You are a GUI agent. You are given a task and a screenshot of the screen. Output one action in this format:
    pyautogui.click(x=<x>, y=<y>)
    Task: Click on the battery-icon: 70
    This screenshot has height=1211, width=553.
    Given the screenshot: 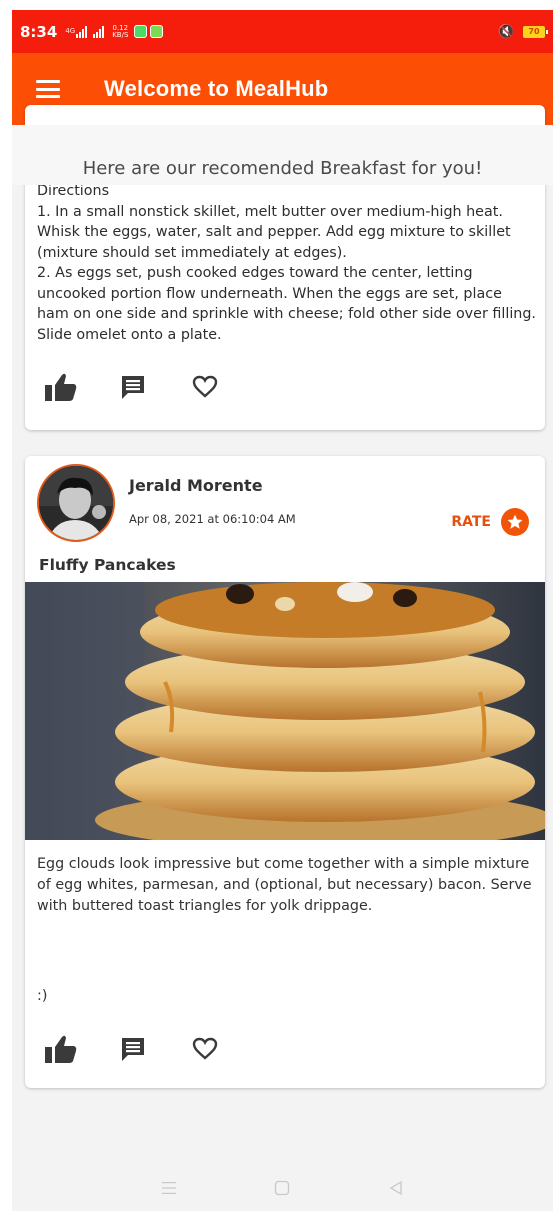 What is the action you would take?
    pyautogui.click(x=535, y=31)
    